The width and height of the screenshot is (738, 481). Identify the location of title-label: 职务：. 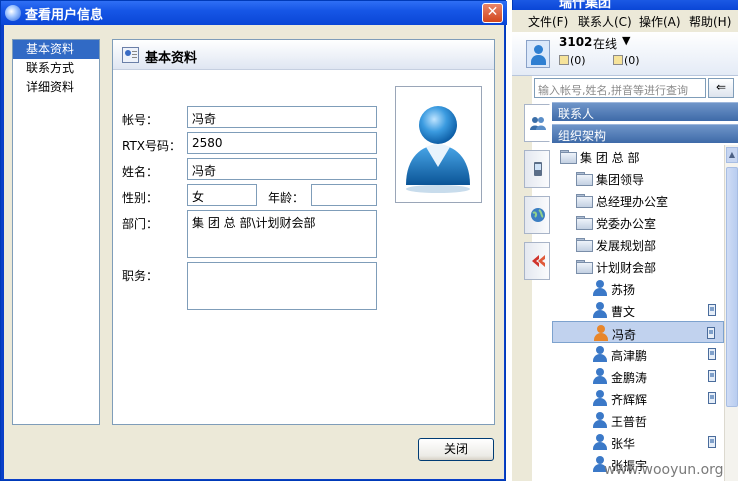
(140, 276).